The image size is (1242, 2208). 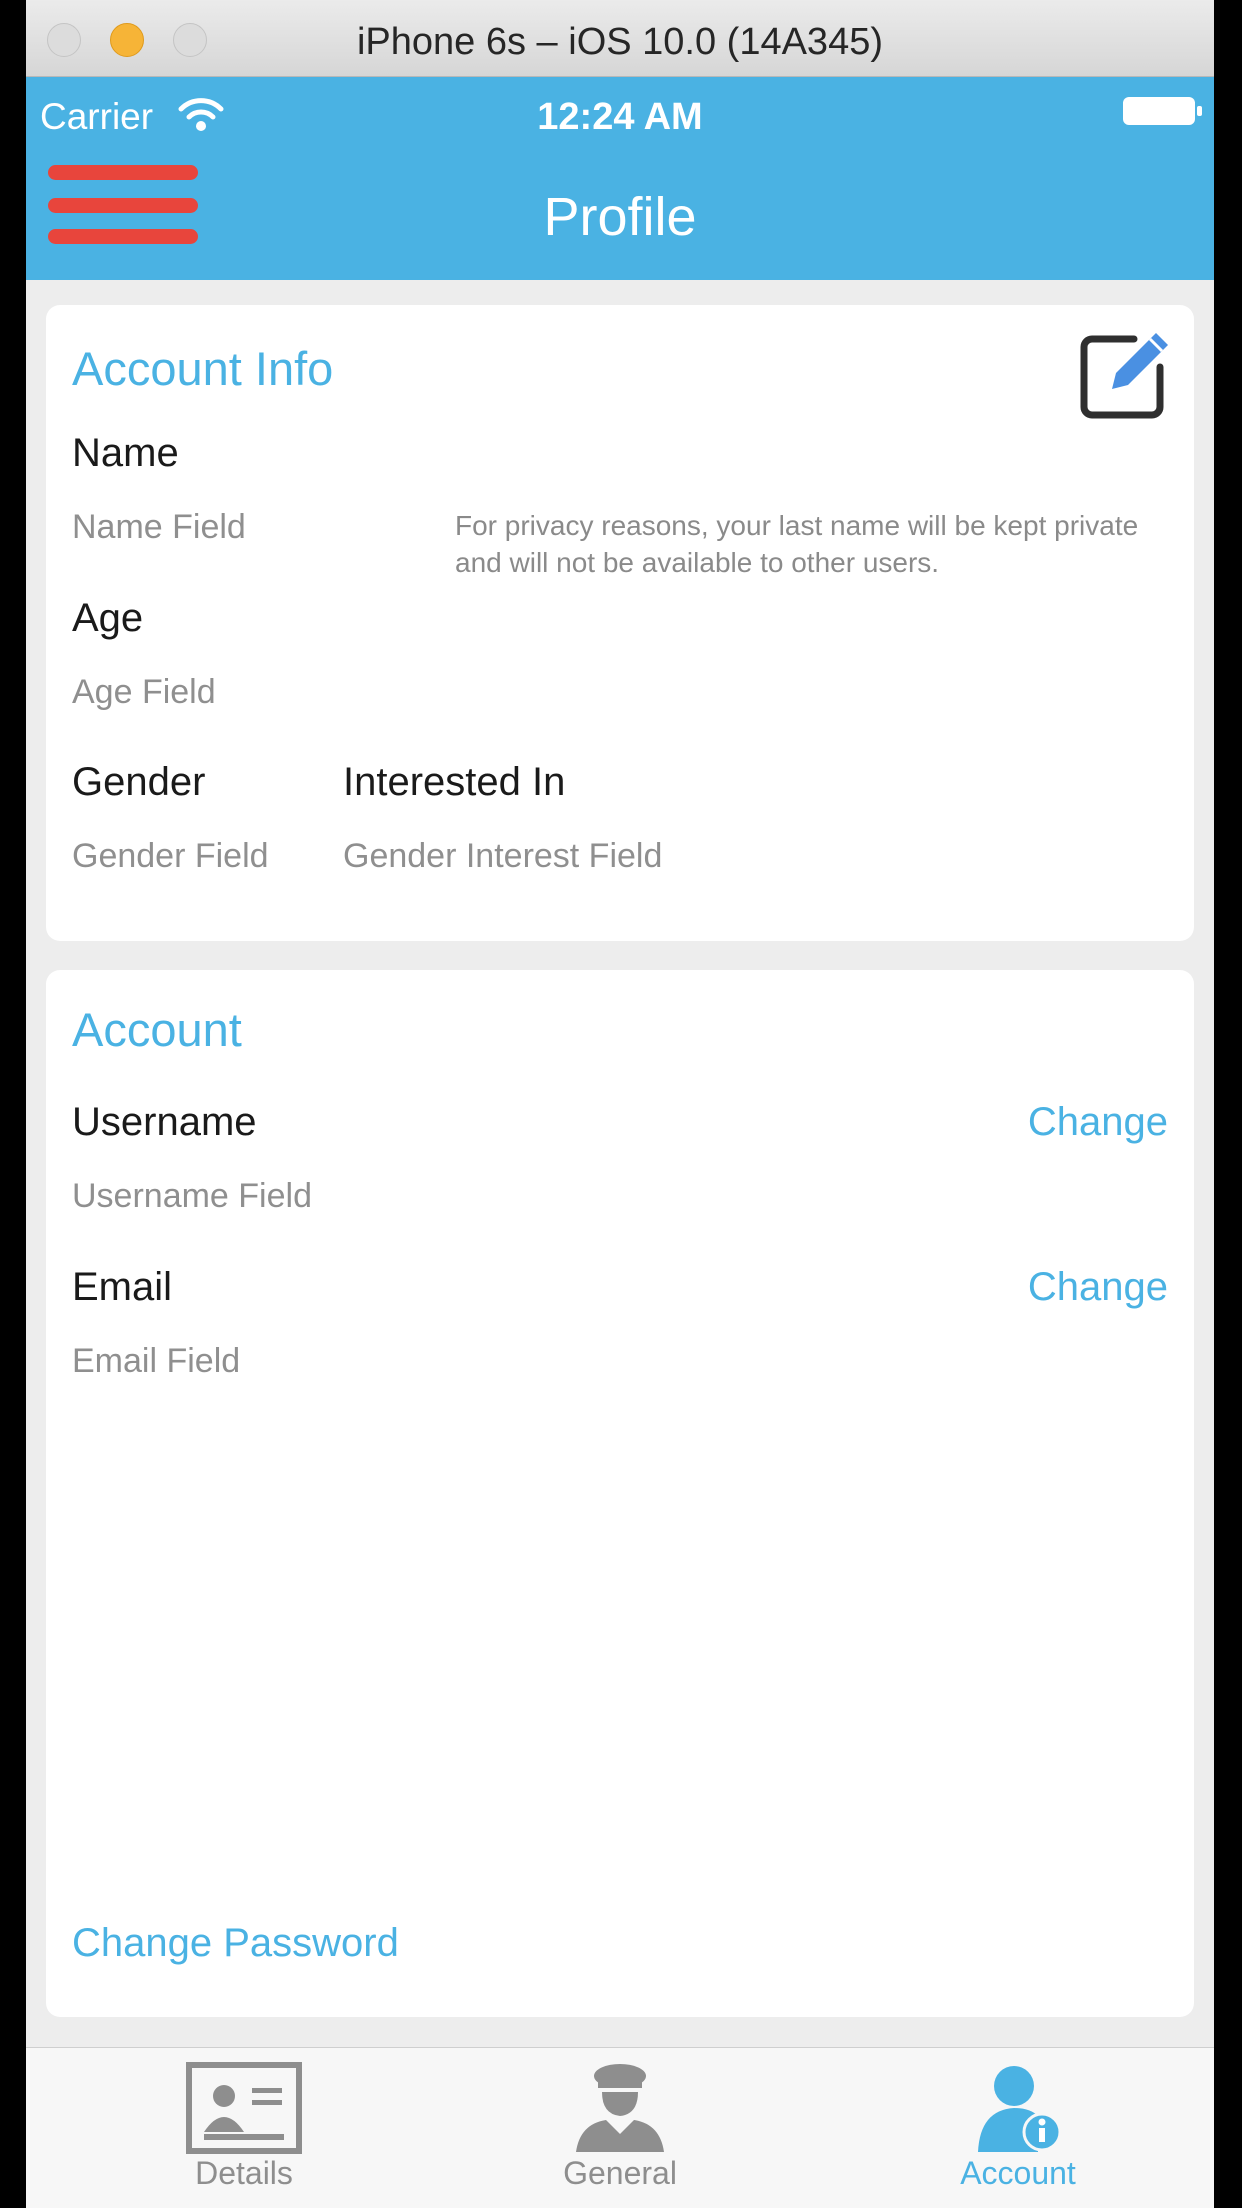 I want to click on gender-interest-field: Gender Interest Field, so click(x=503, y=856).